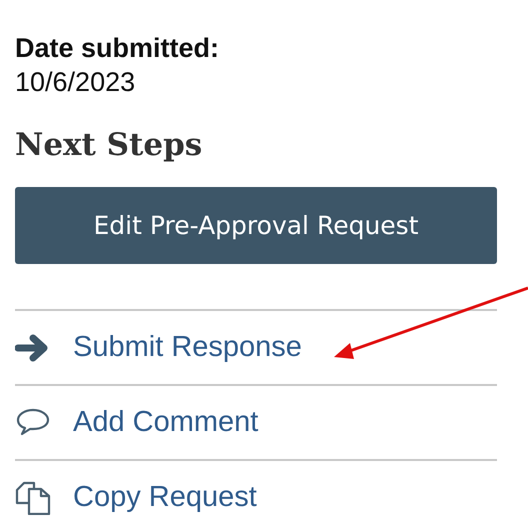 This screenshot has height=529, width=528. Describe the element at coordinates (33, 497) in the screenshot. I see `copy-icon` at that location.